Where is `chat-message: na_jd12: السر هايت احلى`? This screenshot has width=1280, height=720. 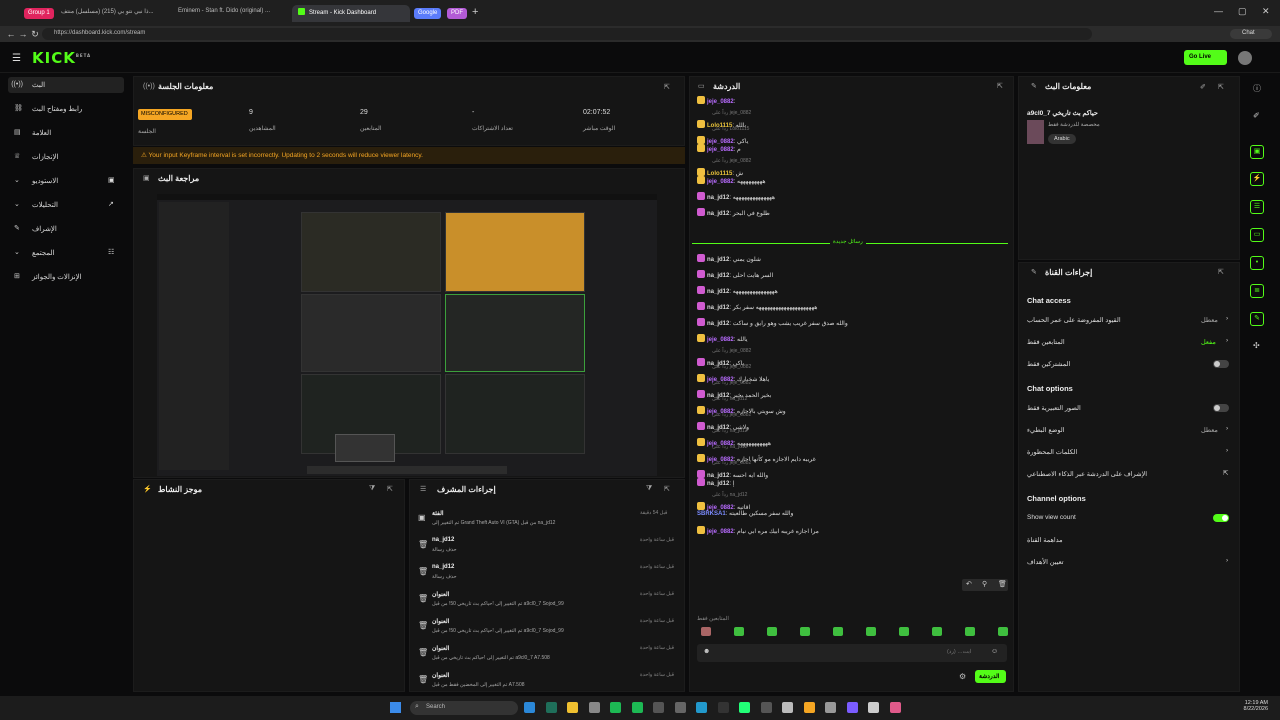 chat-message: na_jd12: السر هايت احلى is located at coordinates (852, 275).